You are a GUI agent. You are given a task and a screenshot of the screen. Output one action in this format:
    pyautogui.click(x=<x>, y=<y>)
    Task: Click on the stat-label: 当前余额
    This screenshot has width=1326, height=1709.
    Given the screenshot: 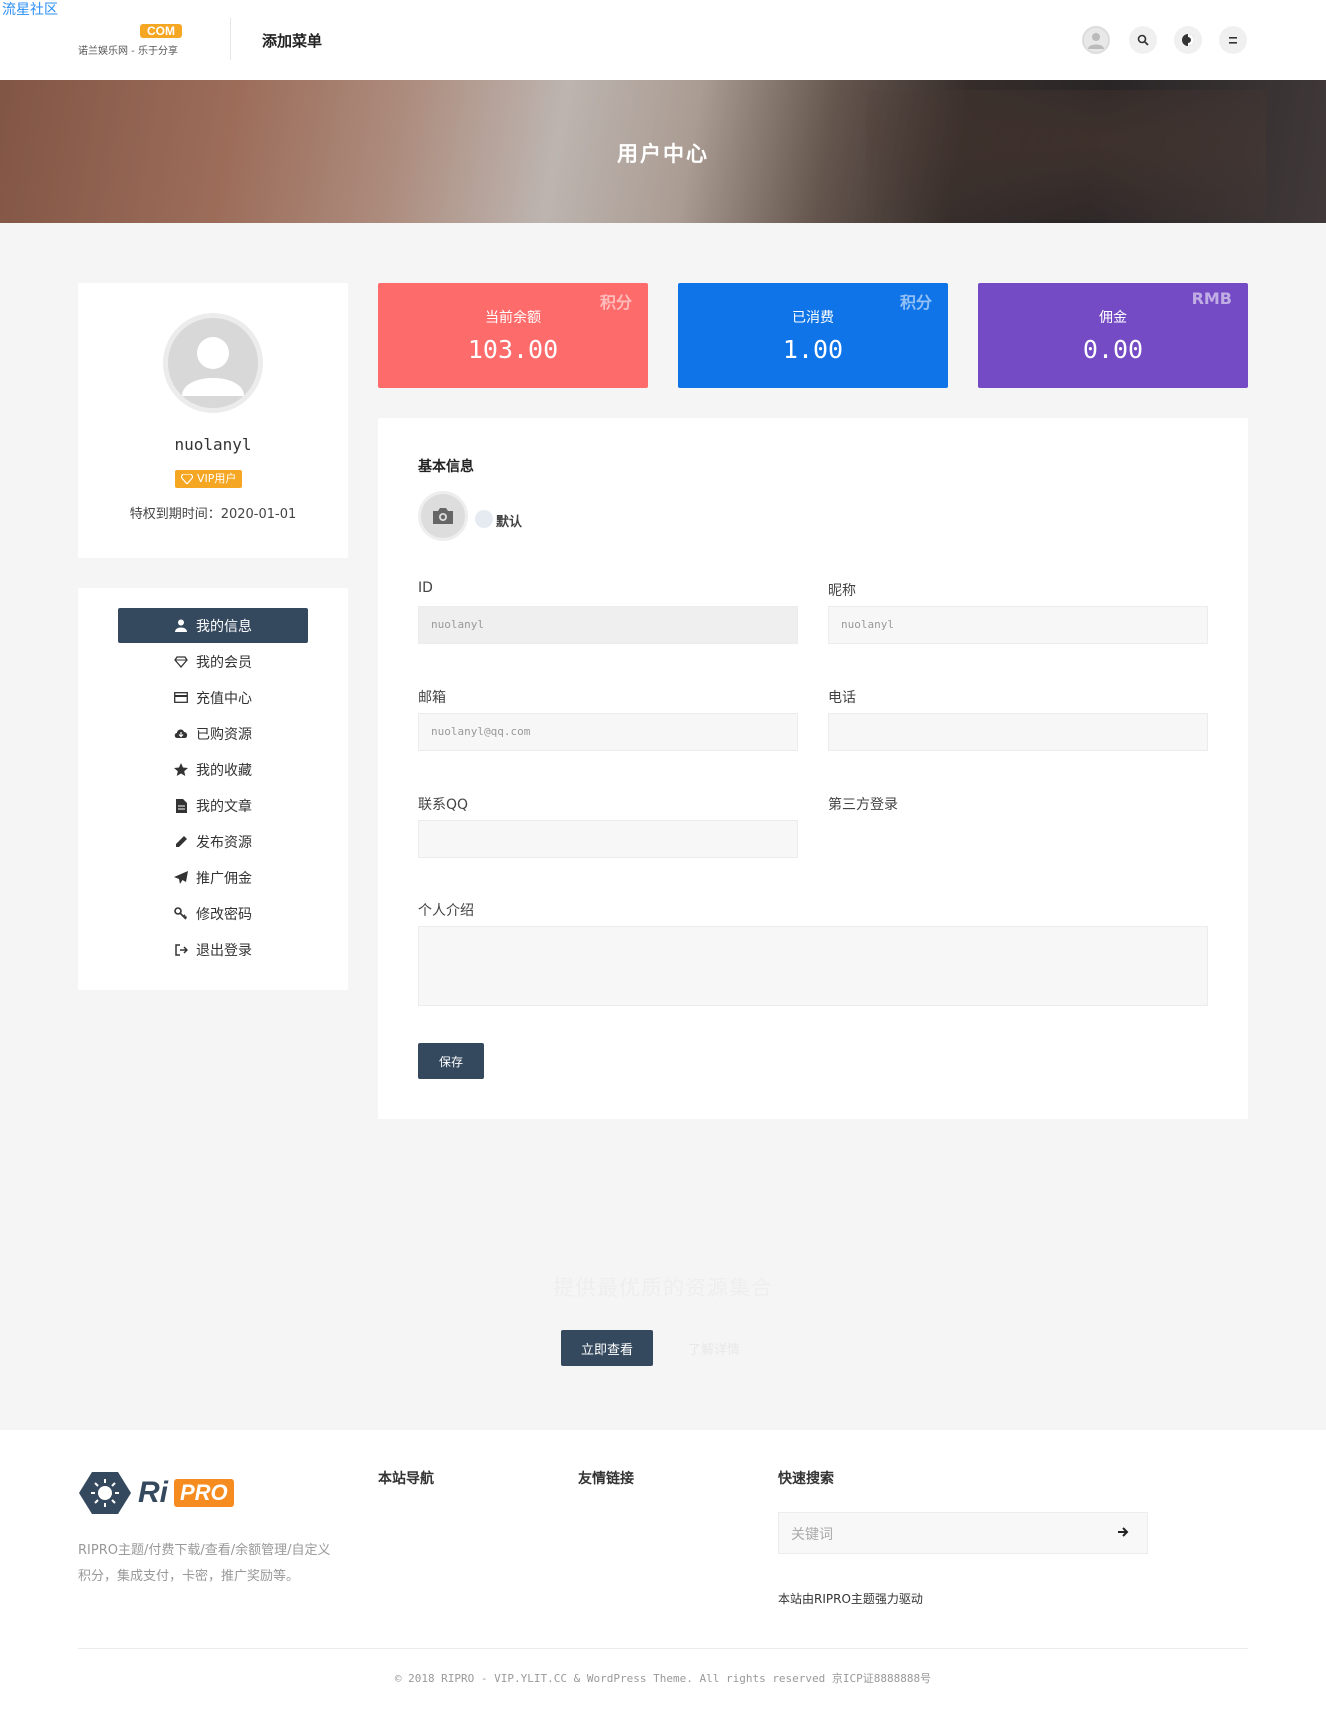 What is the action you would take?
    pyautogui.click(x=513, y=318)
    